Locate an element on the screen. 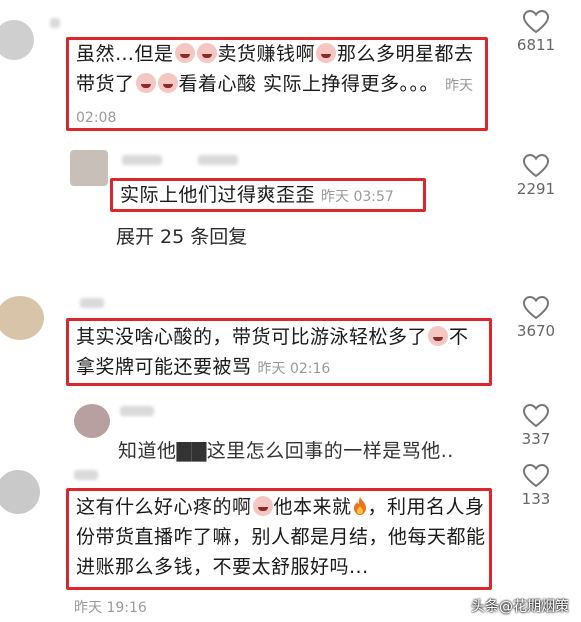 The width and height of the screenshot is (581, 622). like-button: 6811 is located at coordinates (536, 32).